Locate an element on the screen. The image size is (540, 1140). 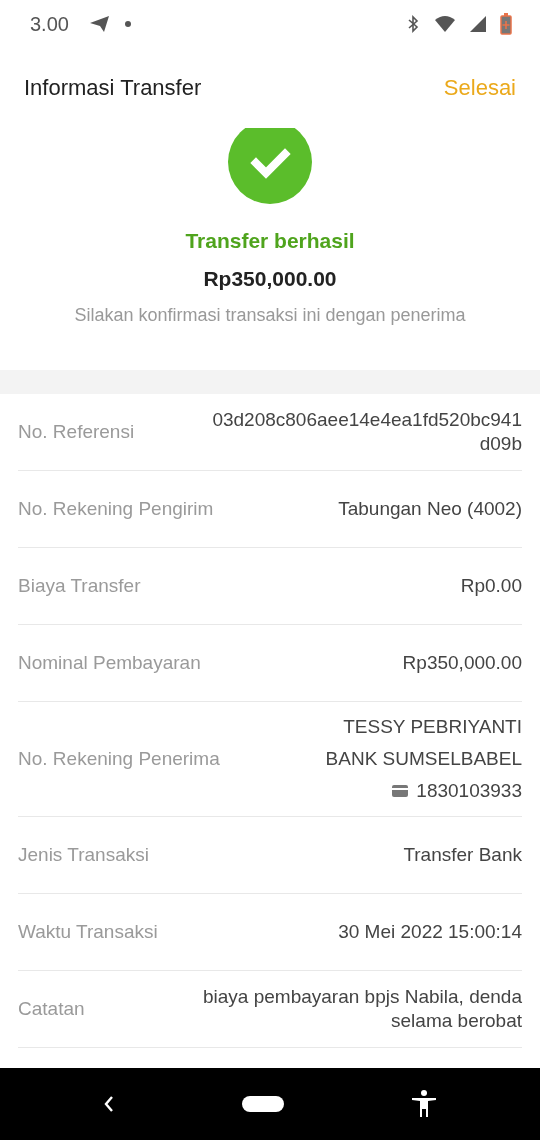
status-time: 3.00 is located at coordinates (49, 24).